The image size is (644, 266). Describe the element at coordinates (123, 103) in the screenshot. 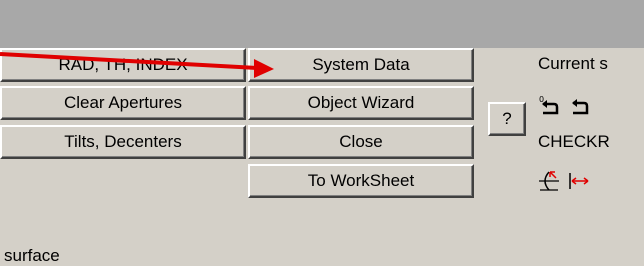

I see `clear-apertures-button: Clear Apertures` at that location.